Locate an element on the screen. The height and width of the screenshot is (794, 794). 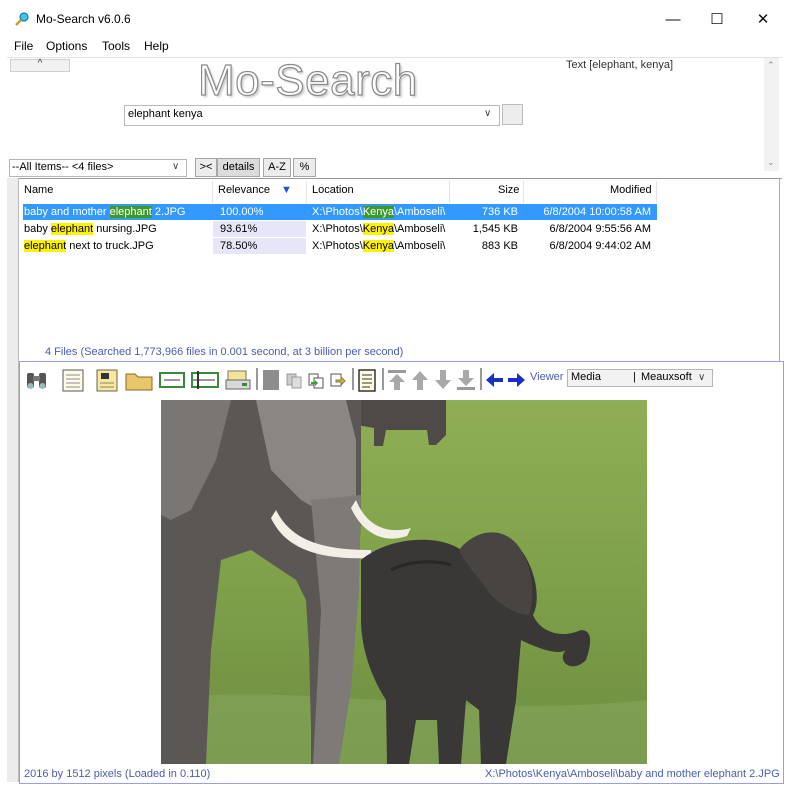
move-to-icon is located at coordinates (338, 380).